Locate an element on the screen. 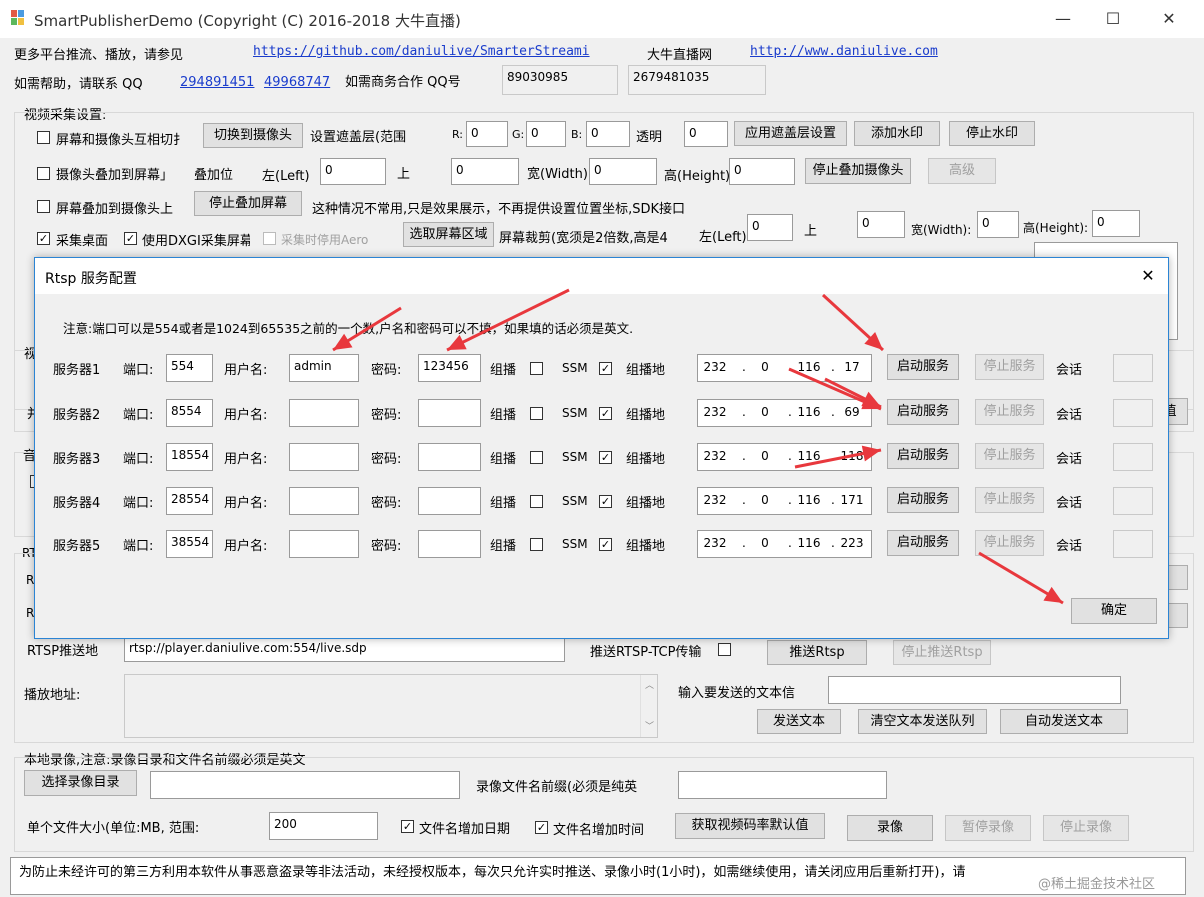 The height and width of the screenshot is (897, 1204). crop-left-label: 左(Left): is located at coordinates (725, 237).